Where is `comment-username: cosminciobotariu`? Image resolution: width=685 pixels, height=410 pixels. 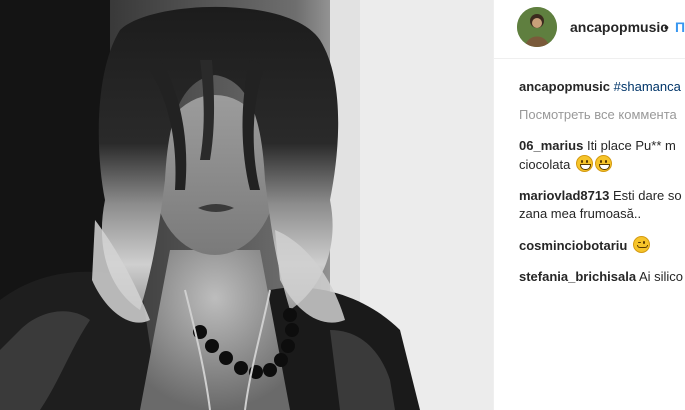 comment-username: cosminciobotariu is located at coordinates (573, 245).